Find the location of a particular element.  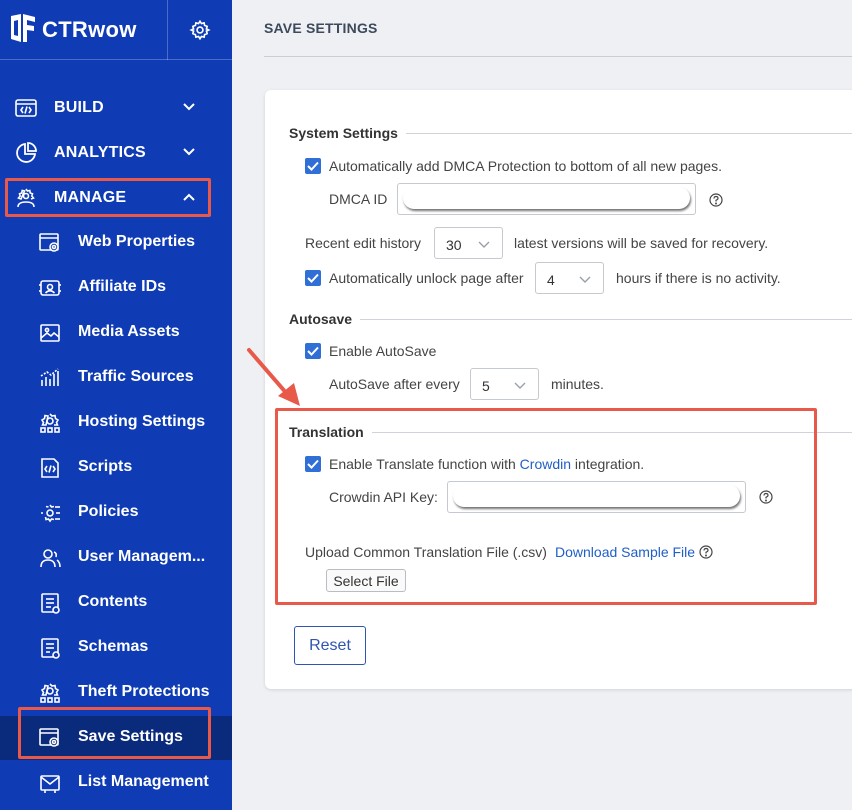

nav-analytics: ANALYTICS is located at coordinates (116, 153).